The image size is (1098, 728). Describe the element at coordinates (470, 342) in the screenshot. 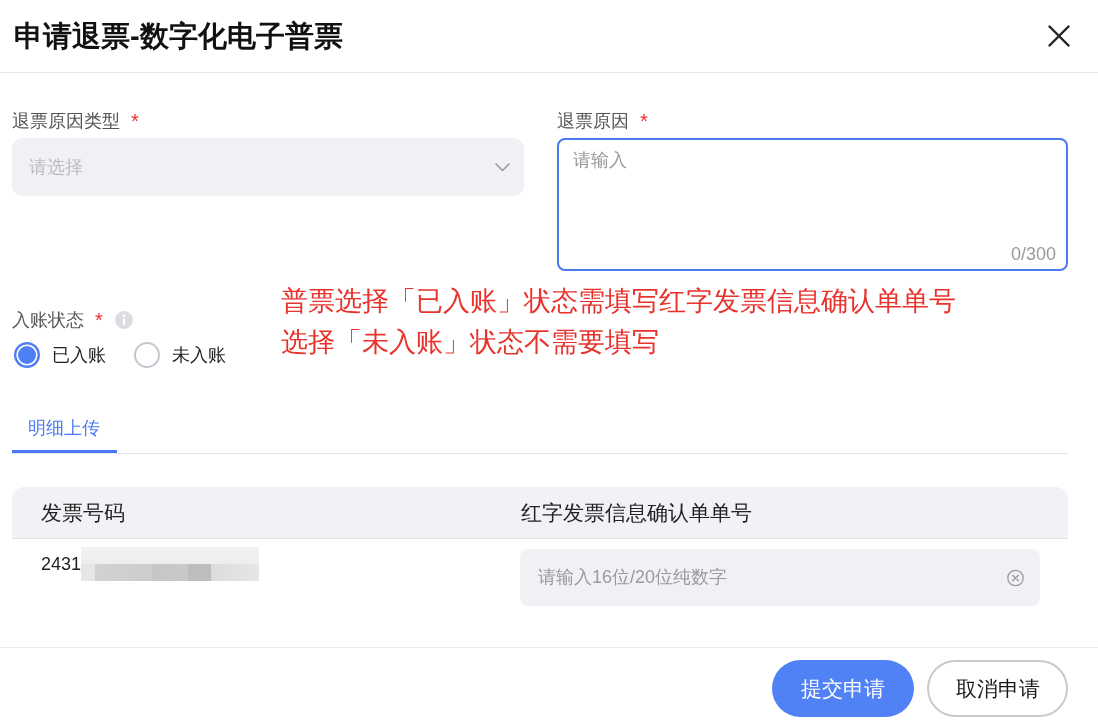

I see `annotation-text: 选择「未入账」状态不需要填写` at that location.